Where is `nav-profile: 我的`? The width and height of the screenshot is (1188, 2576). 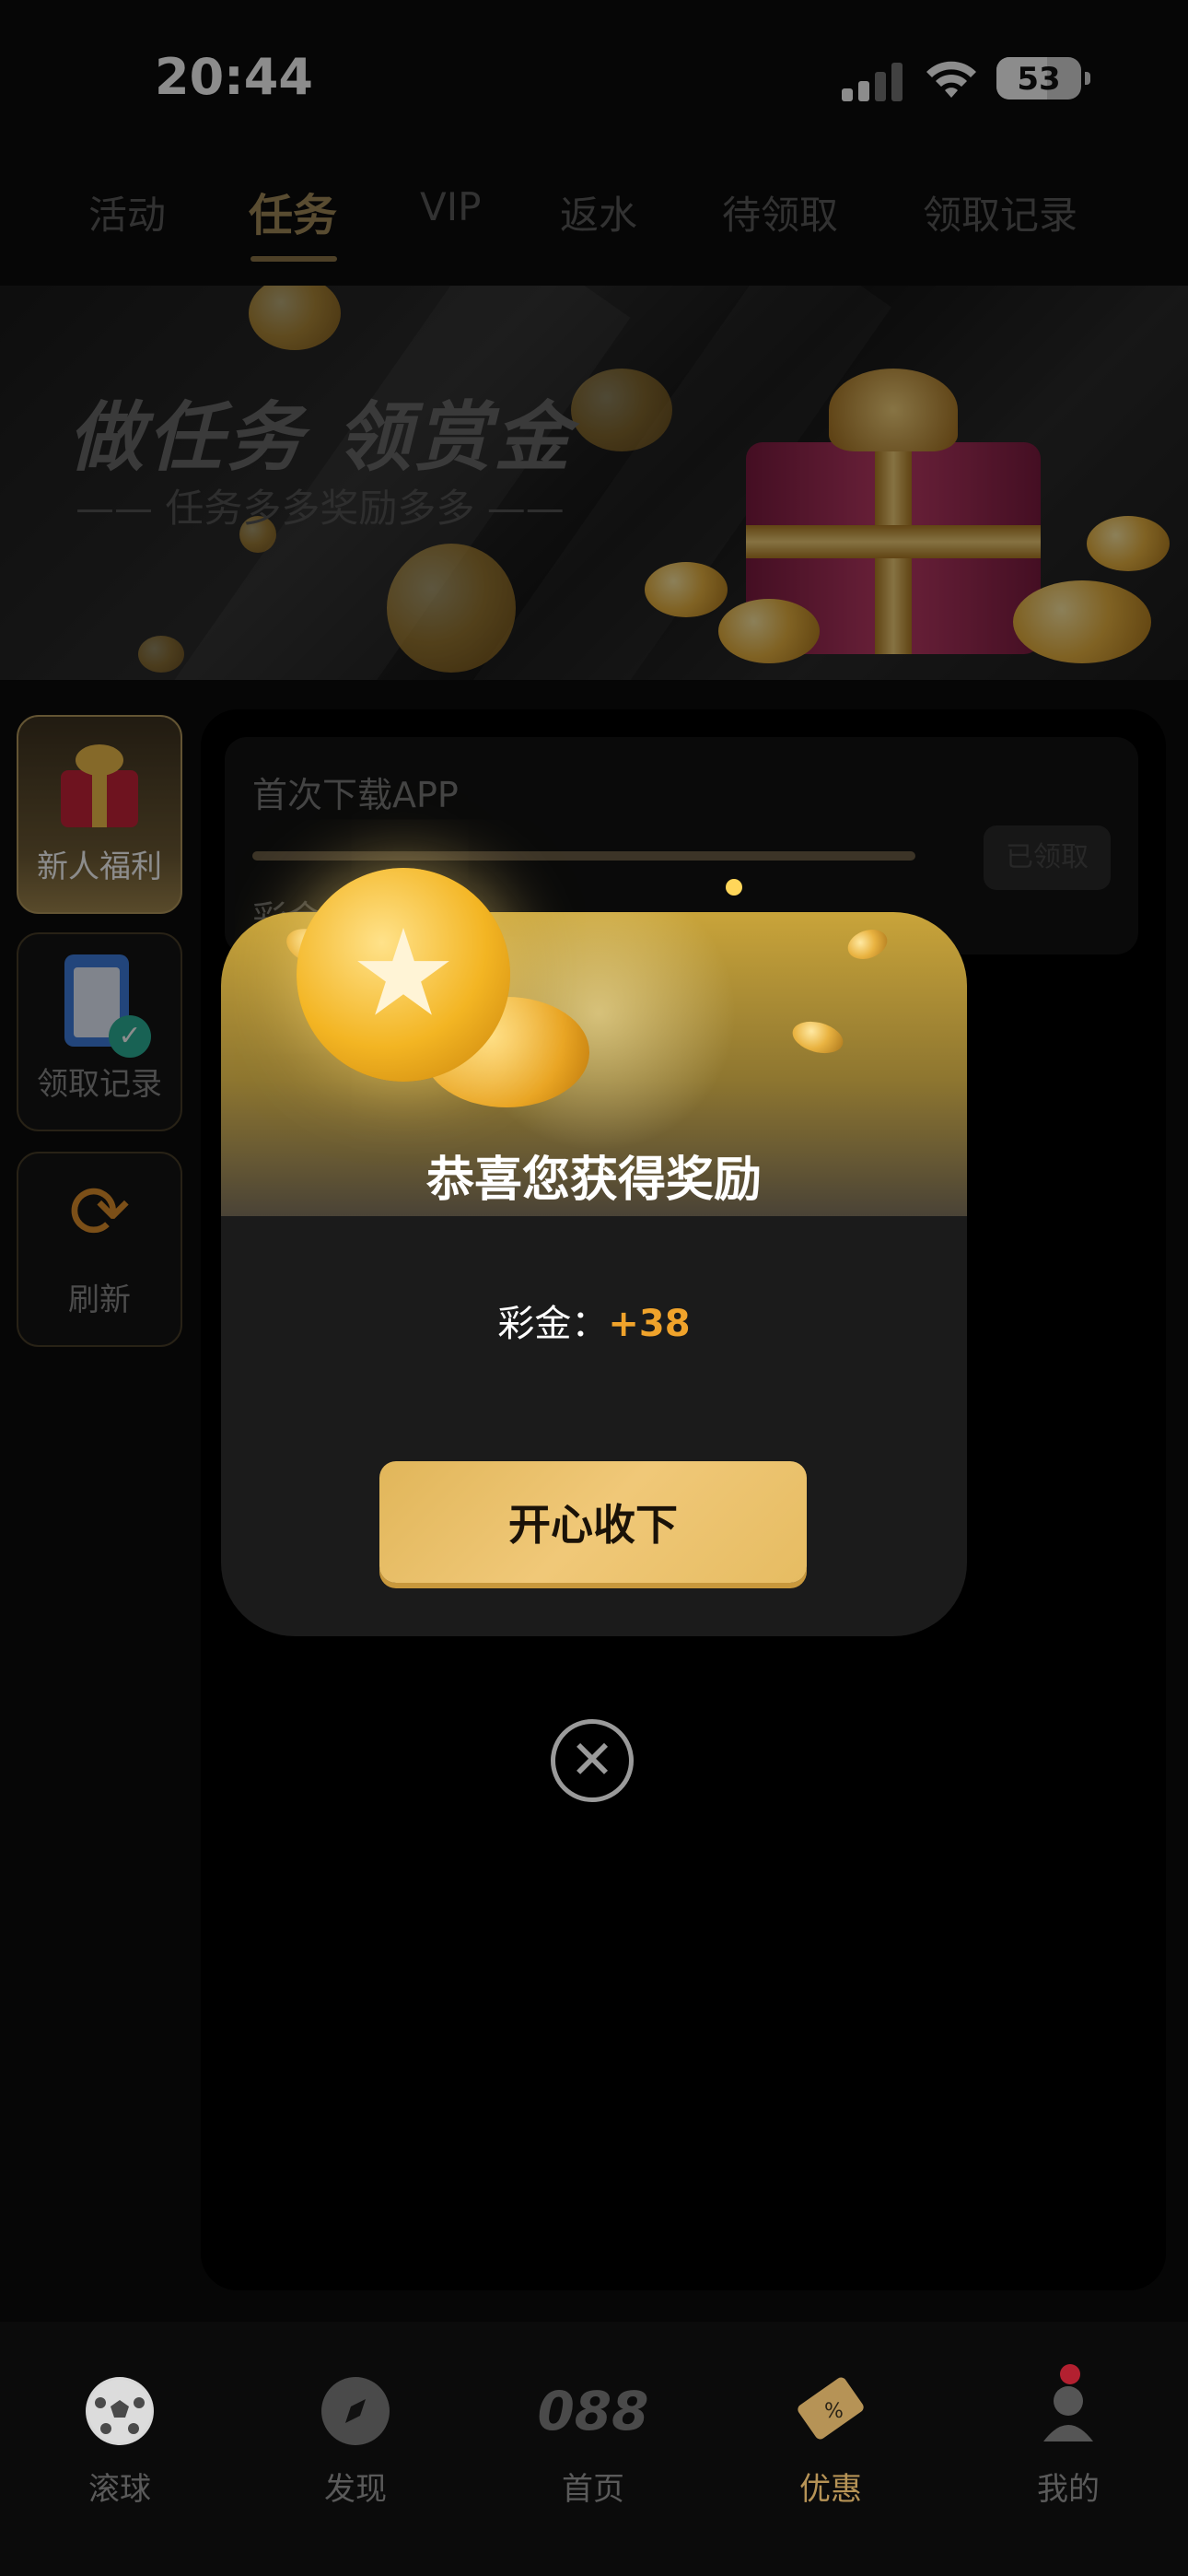 nav-profile: 我的 is located at coordinates (1068, 2436).